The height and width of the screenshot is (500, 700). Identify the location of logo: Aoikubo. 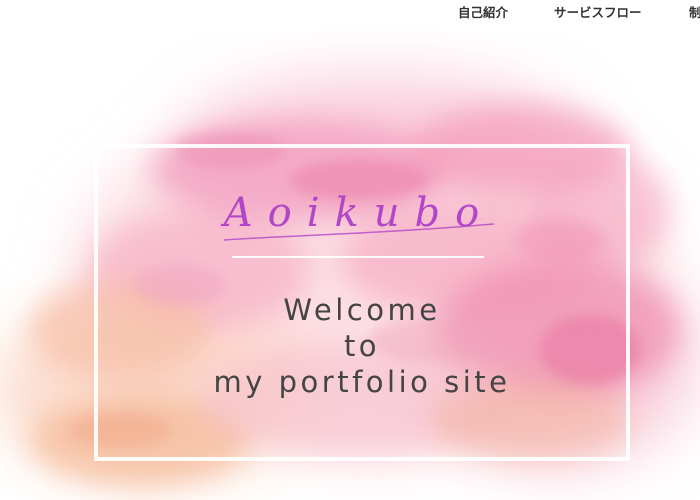
(357, 215).